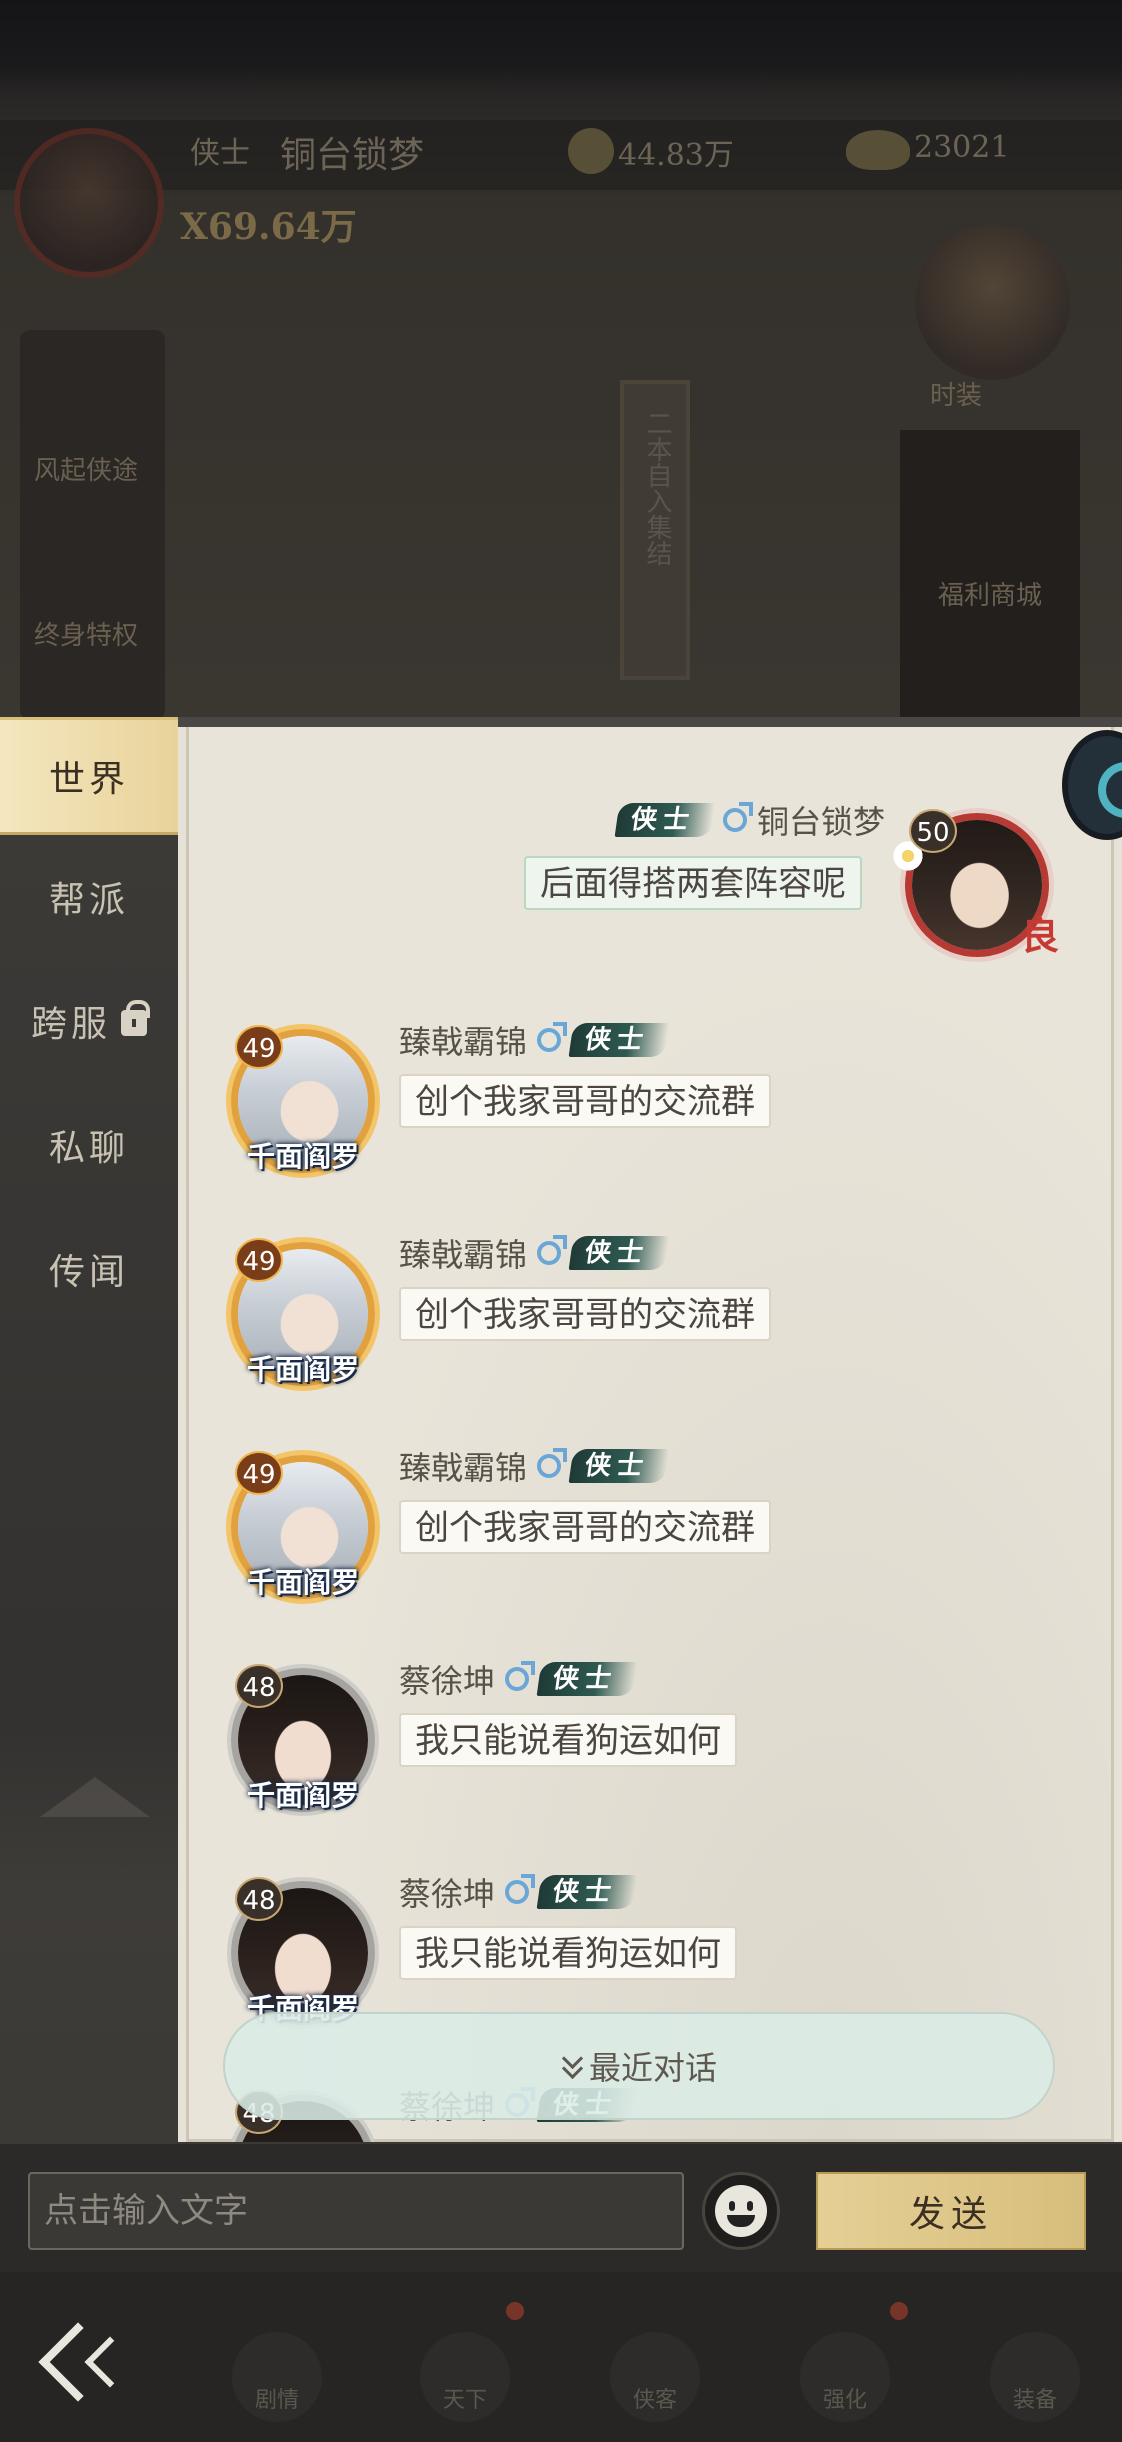 The height and width of the screenshot is (2442, 1122). Describe the element at coordinates (572, 2066) in the screenshot. I see `double-chevron-down-icon` at that location.